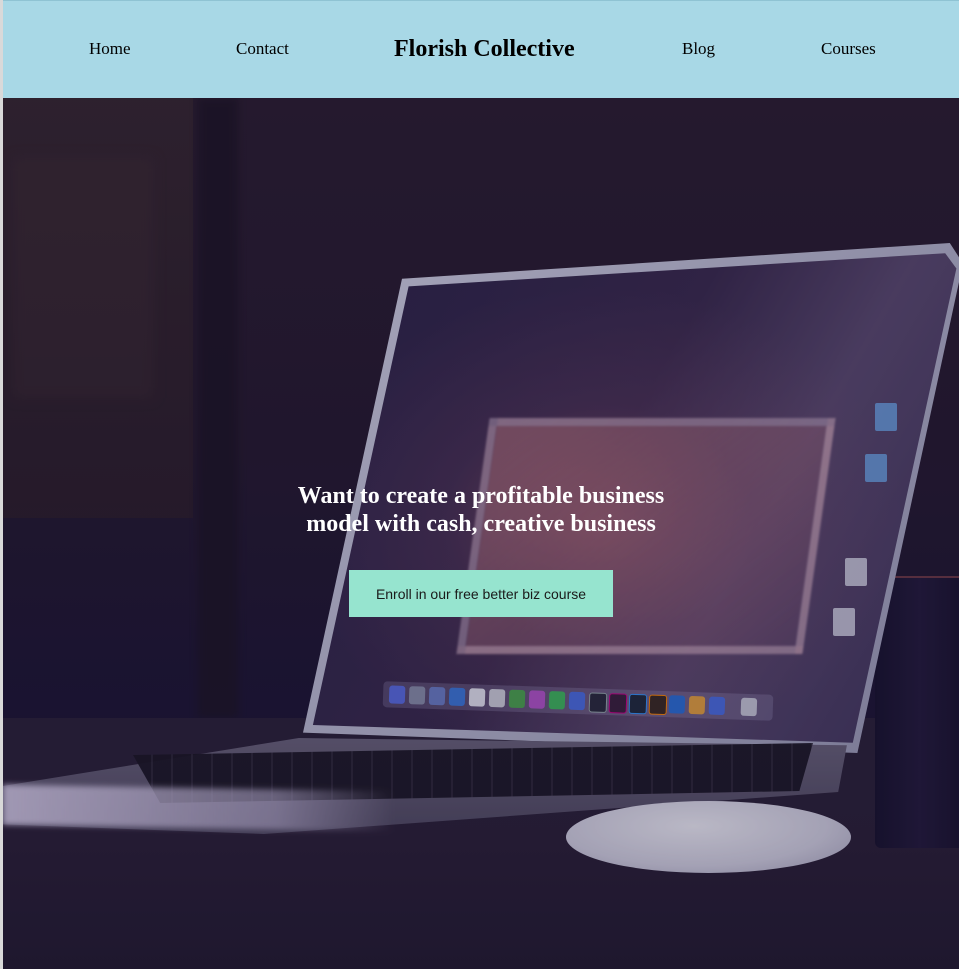 Image resolution: width=959 pixels, height=969 pixels. I want to click on nav-link-home: Home, so click(110, 49).